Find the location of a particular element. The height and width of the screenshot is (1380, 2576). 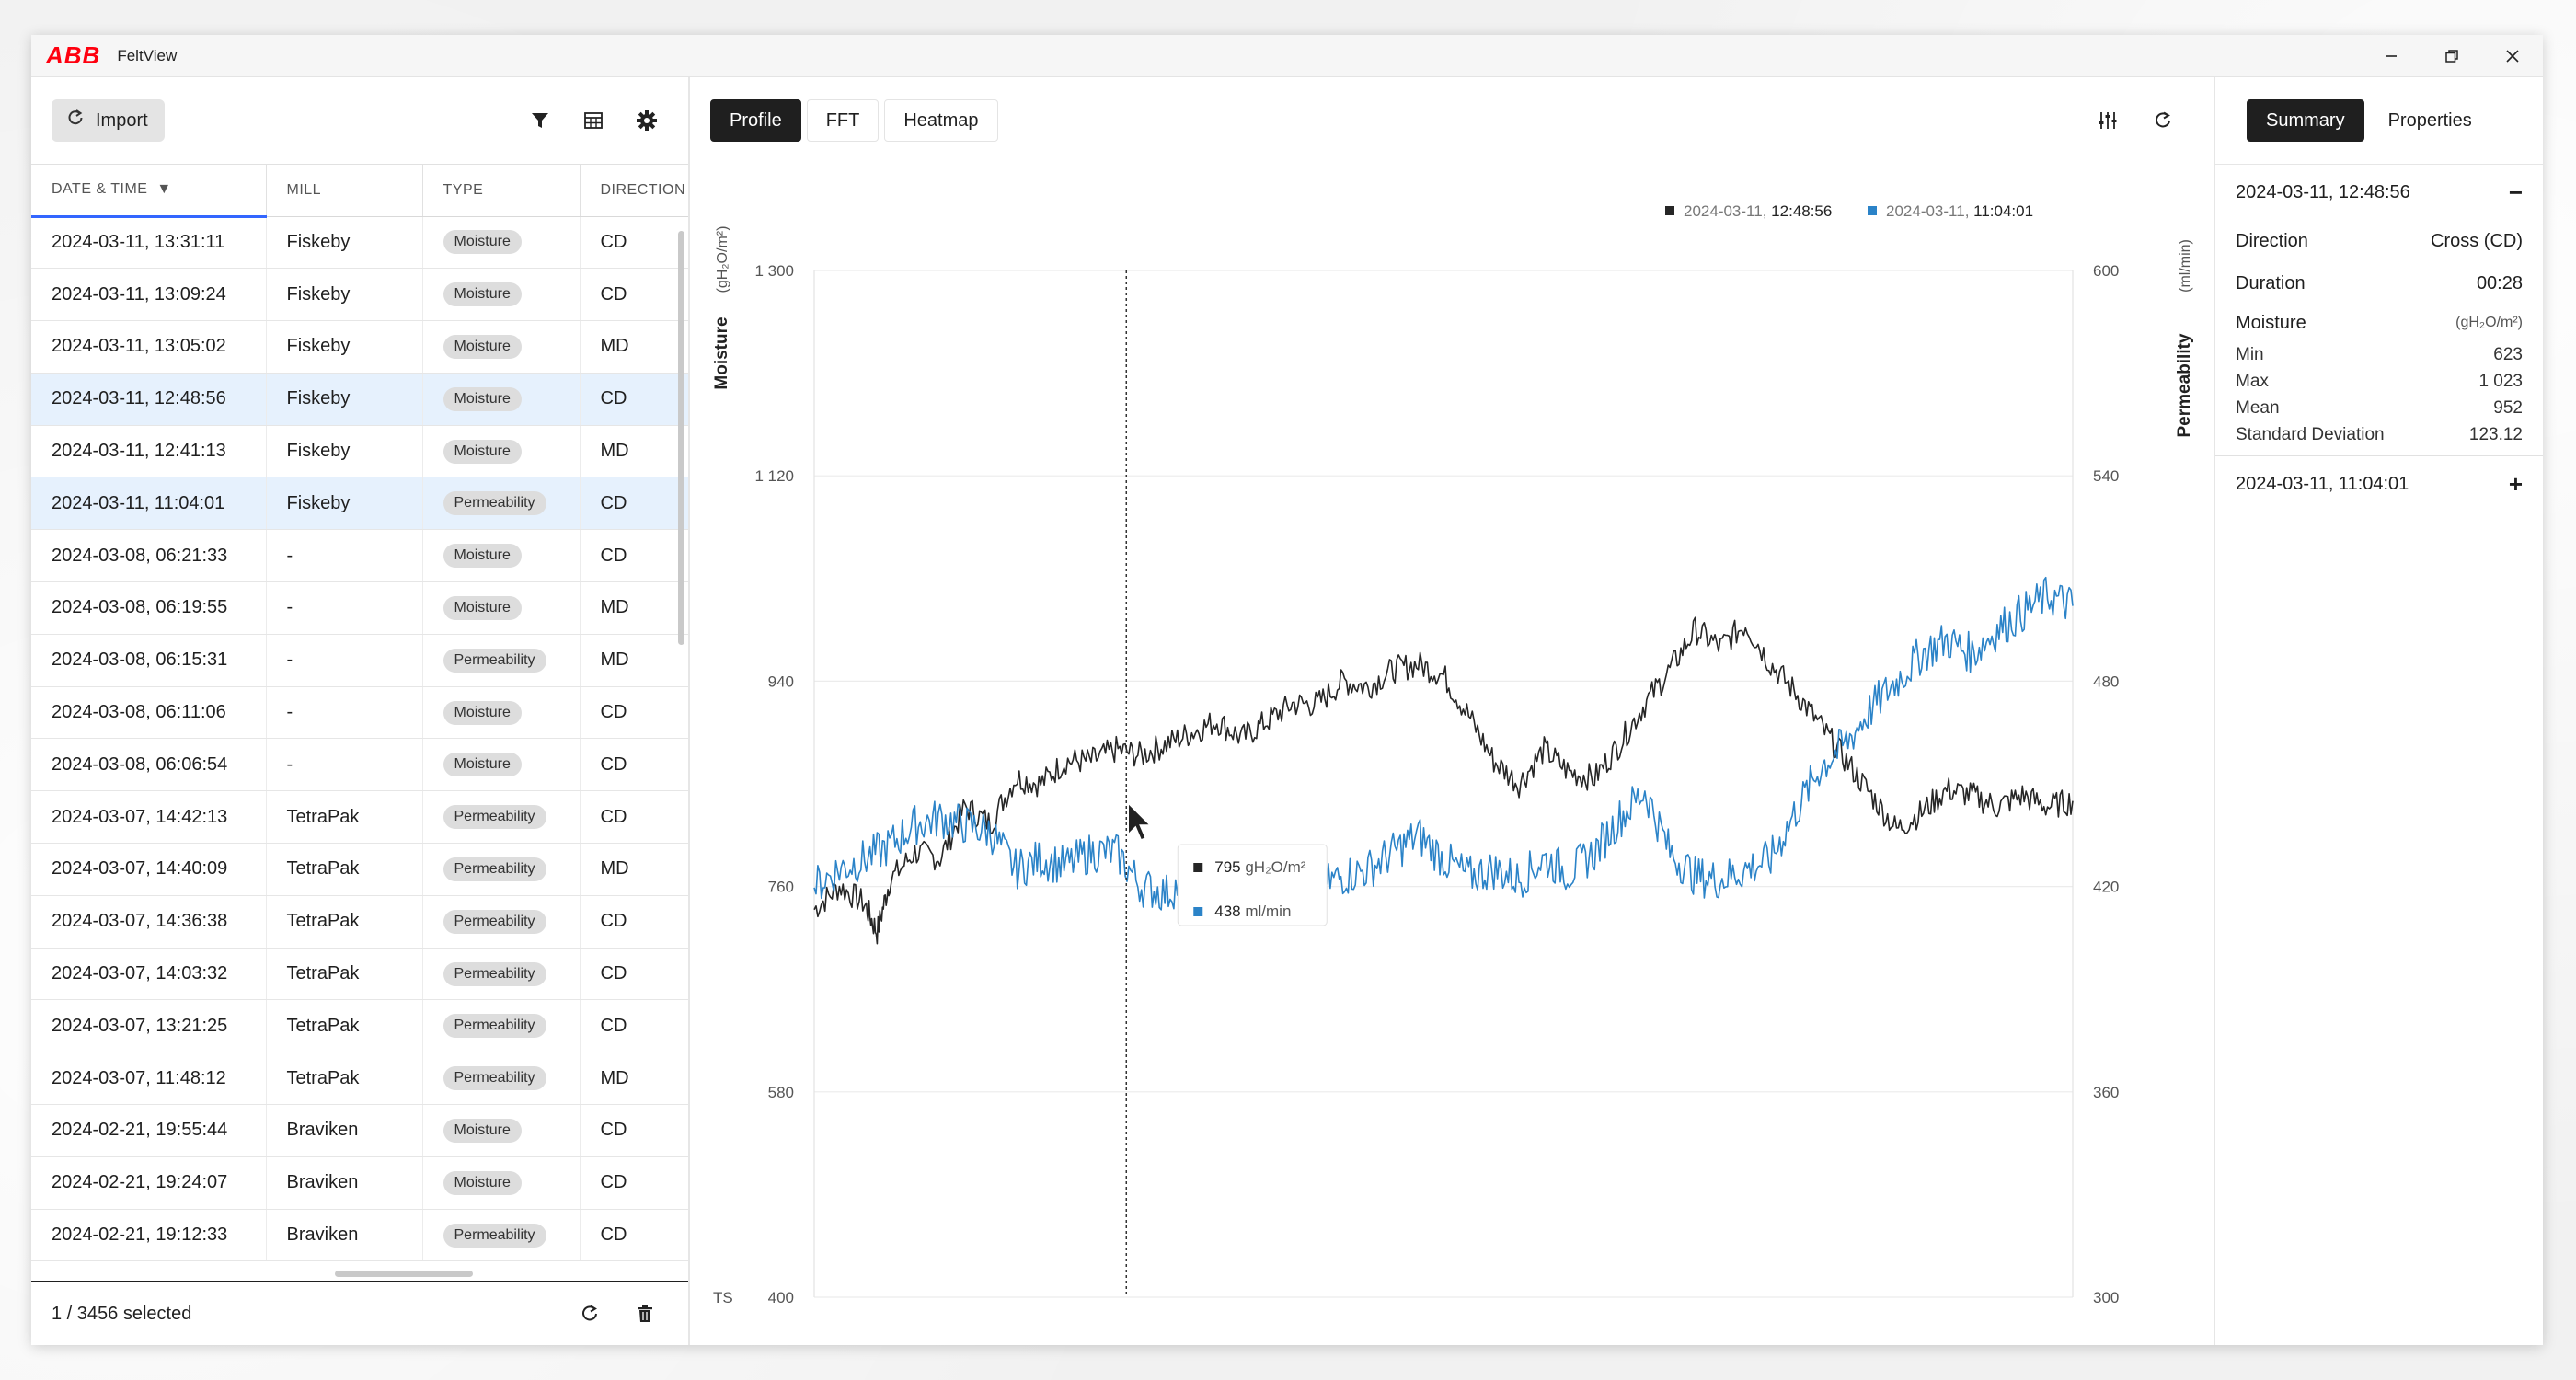

column-header-date: DATE & TIME ▼ is located at coordinates (149, 191).